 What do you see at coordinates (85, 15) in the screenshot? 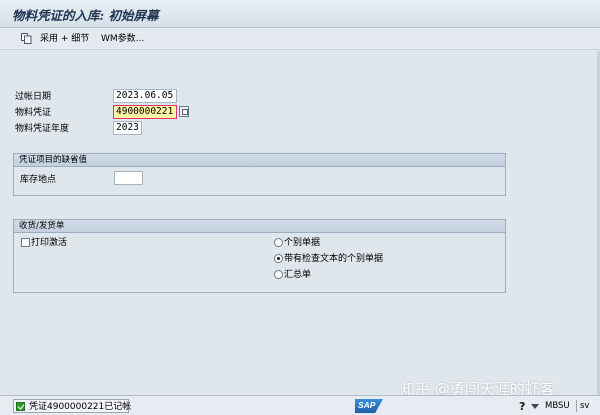
I see `window-title: 物料凭证的入库: 初始屏幕` at bounding box center [85, 15].